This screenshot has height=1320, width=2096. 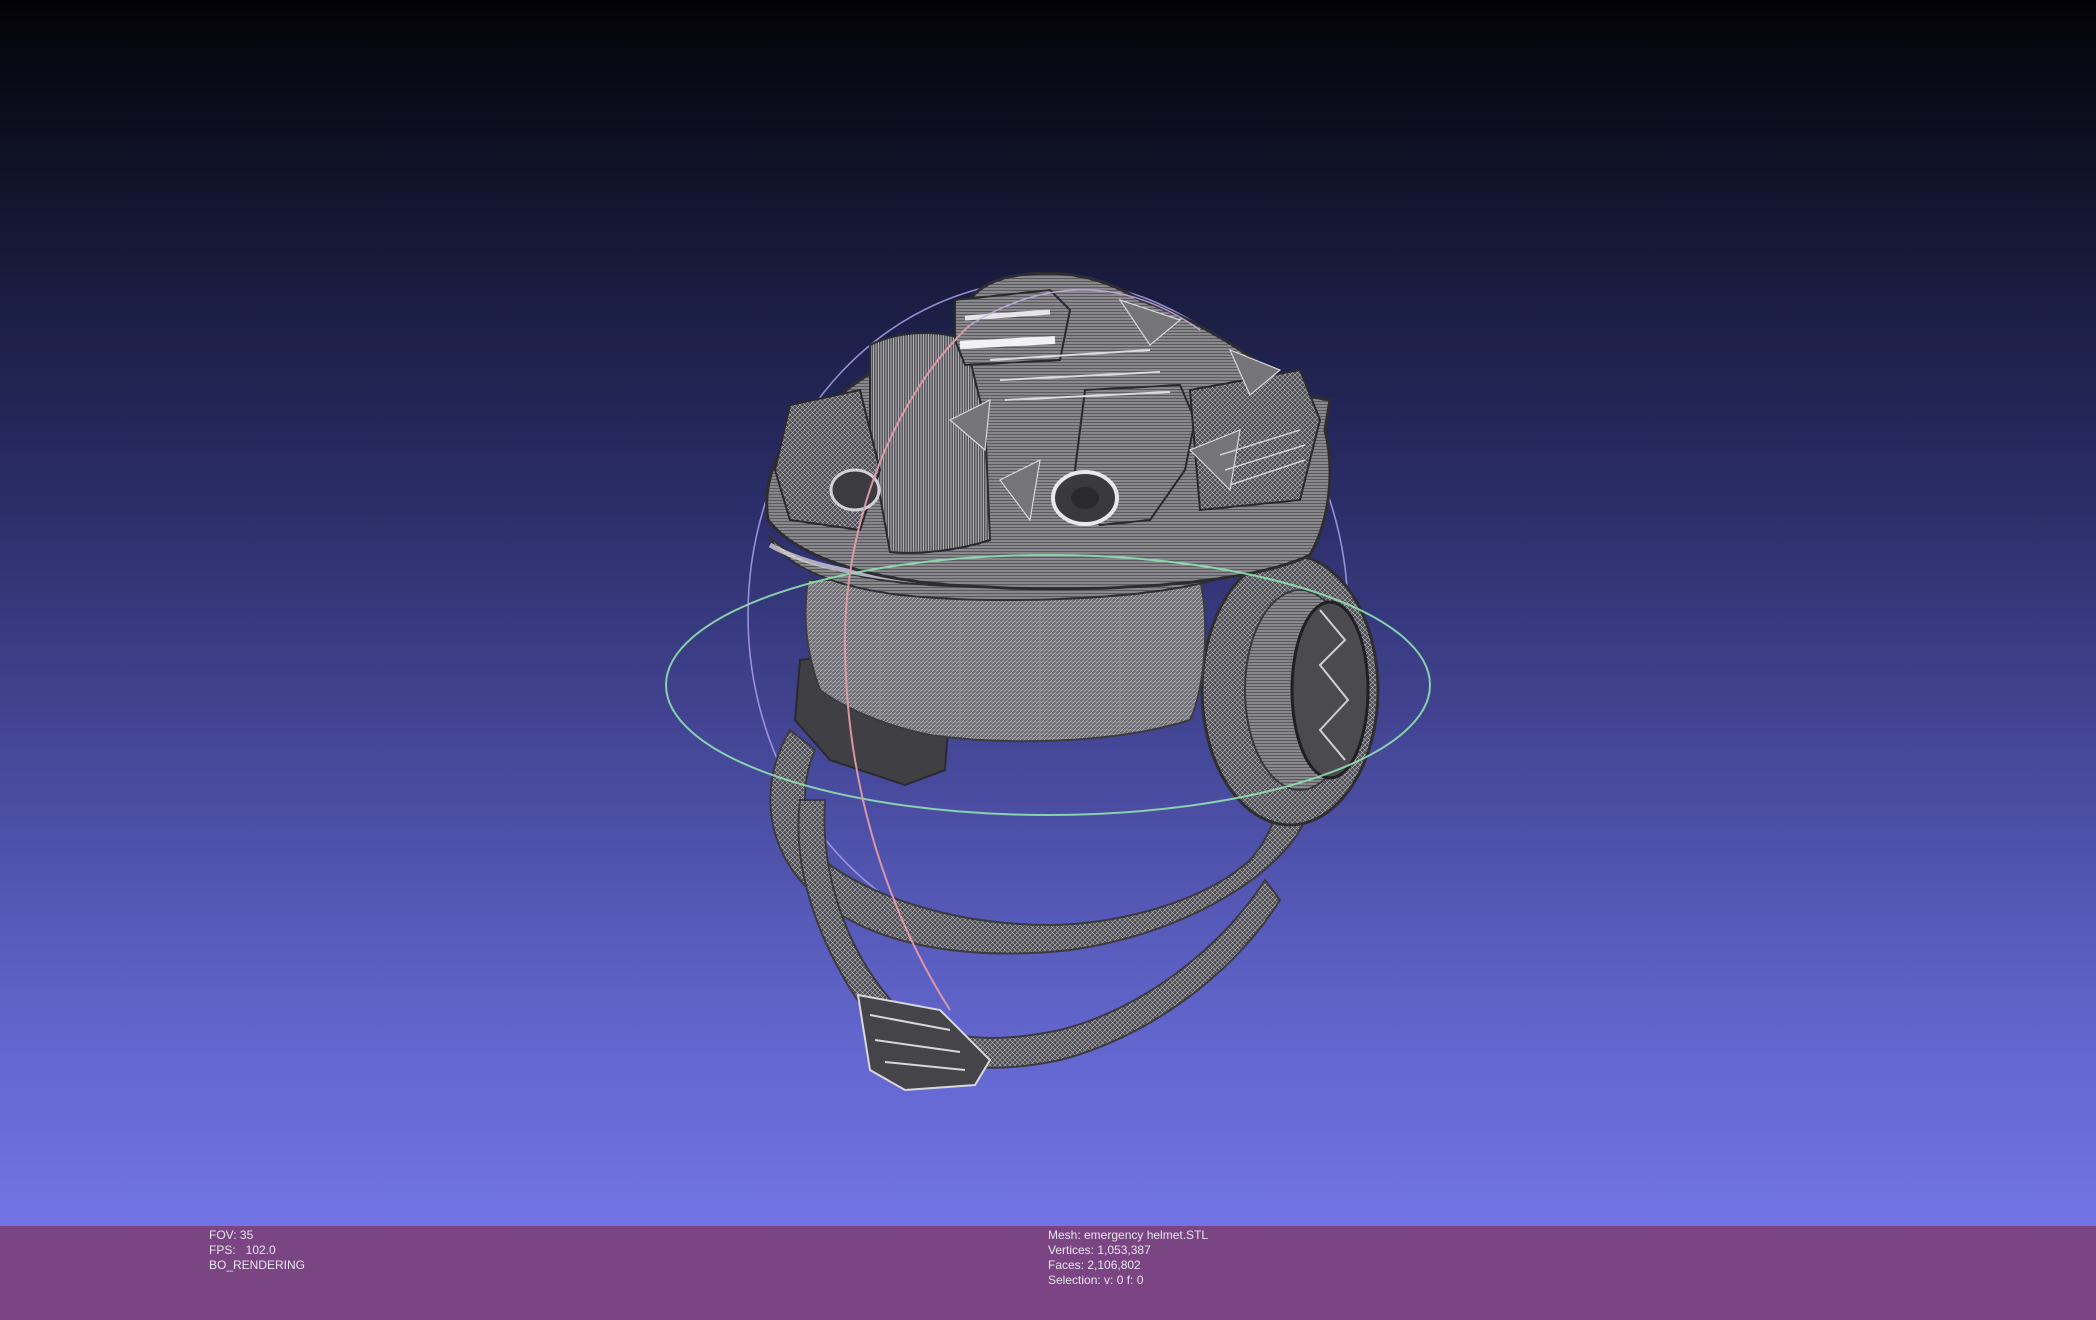 I want to click on fps-readout: FPS: 102.0, so click(x=242, y=1250).